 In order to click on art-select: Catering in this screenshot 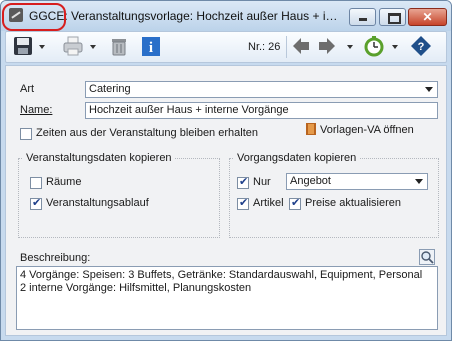, I will do `click(261, 89)`.